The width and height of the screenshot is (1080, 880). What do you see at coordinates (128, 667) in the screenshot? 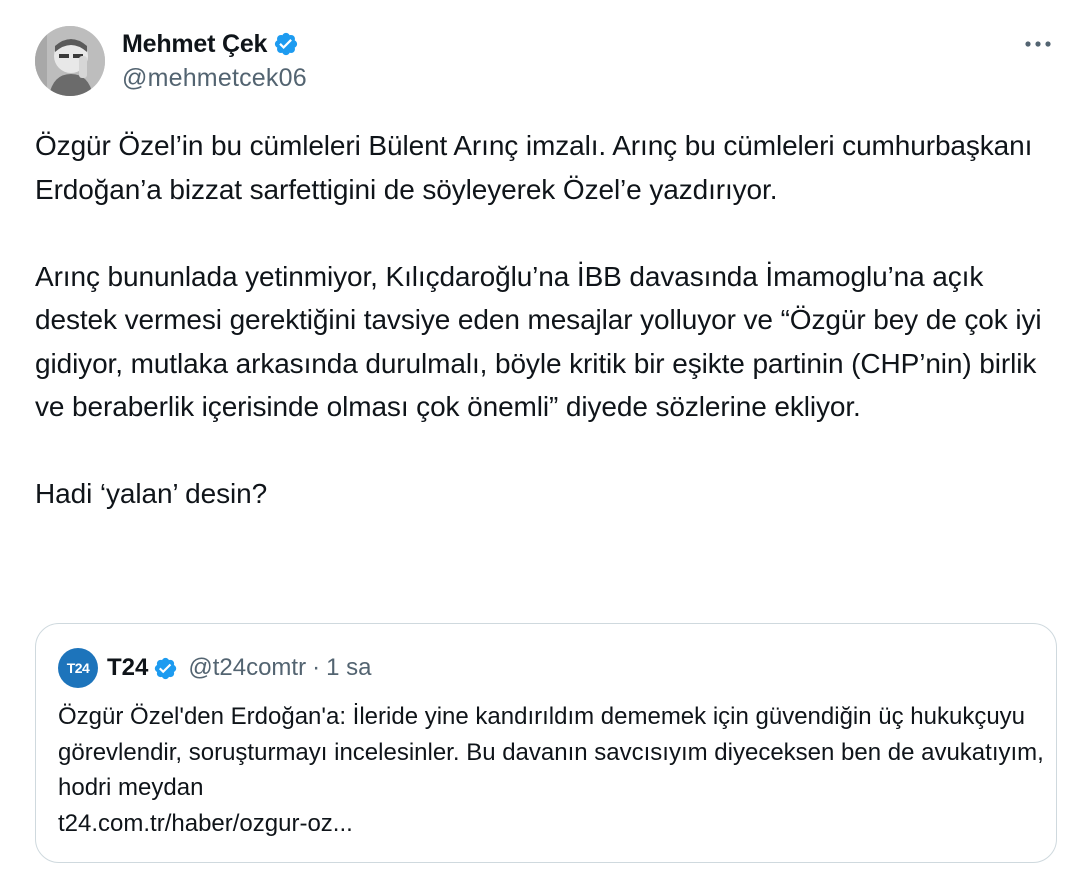
I see `quoted-display-name: T24` at bounding box center [128, 667].